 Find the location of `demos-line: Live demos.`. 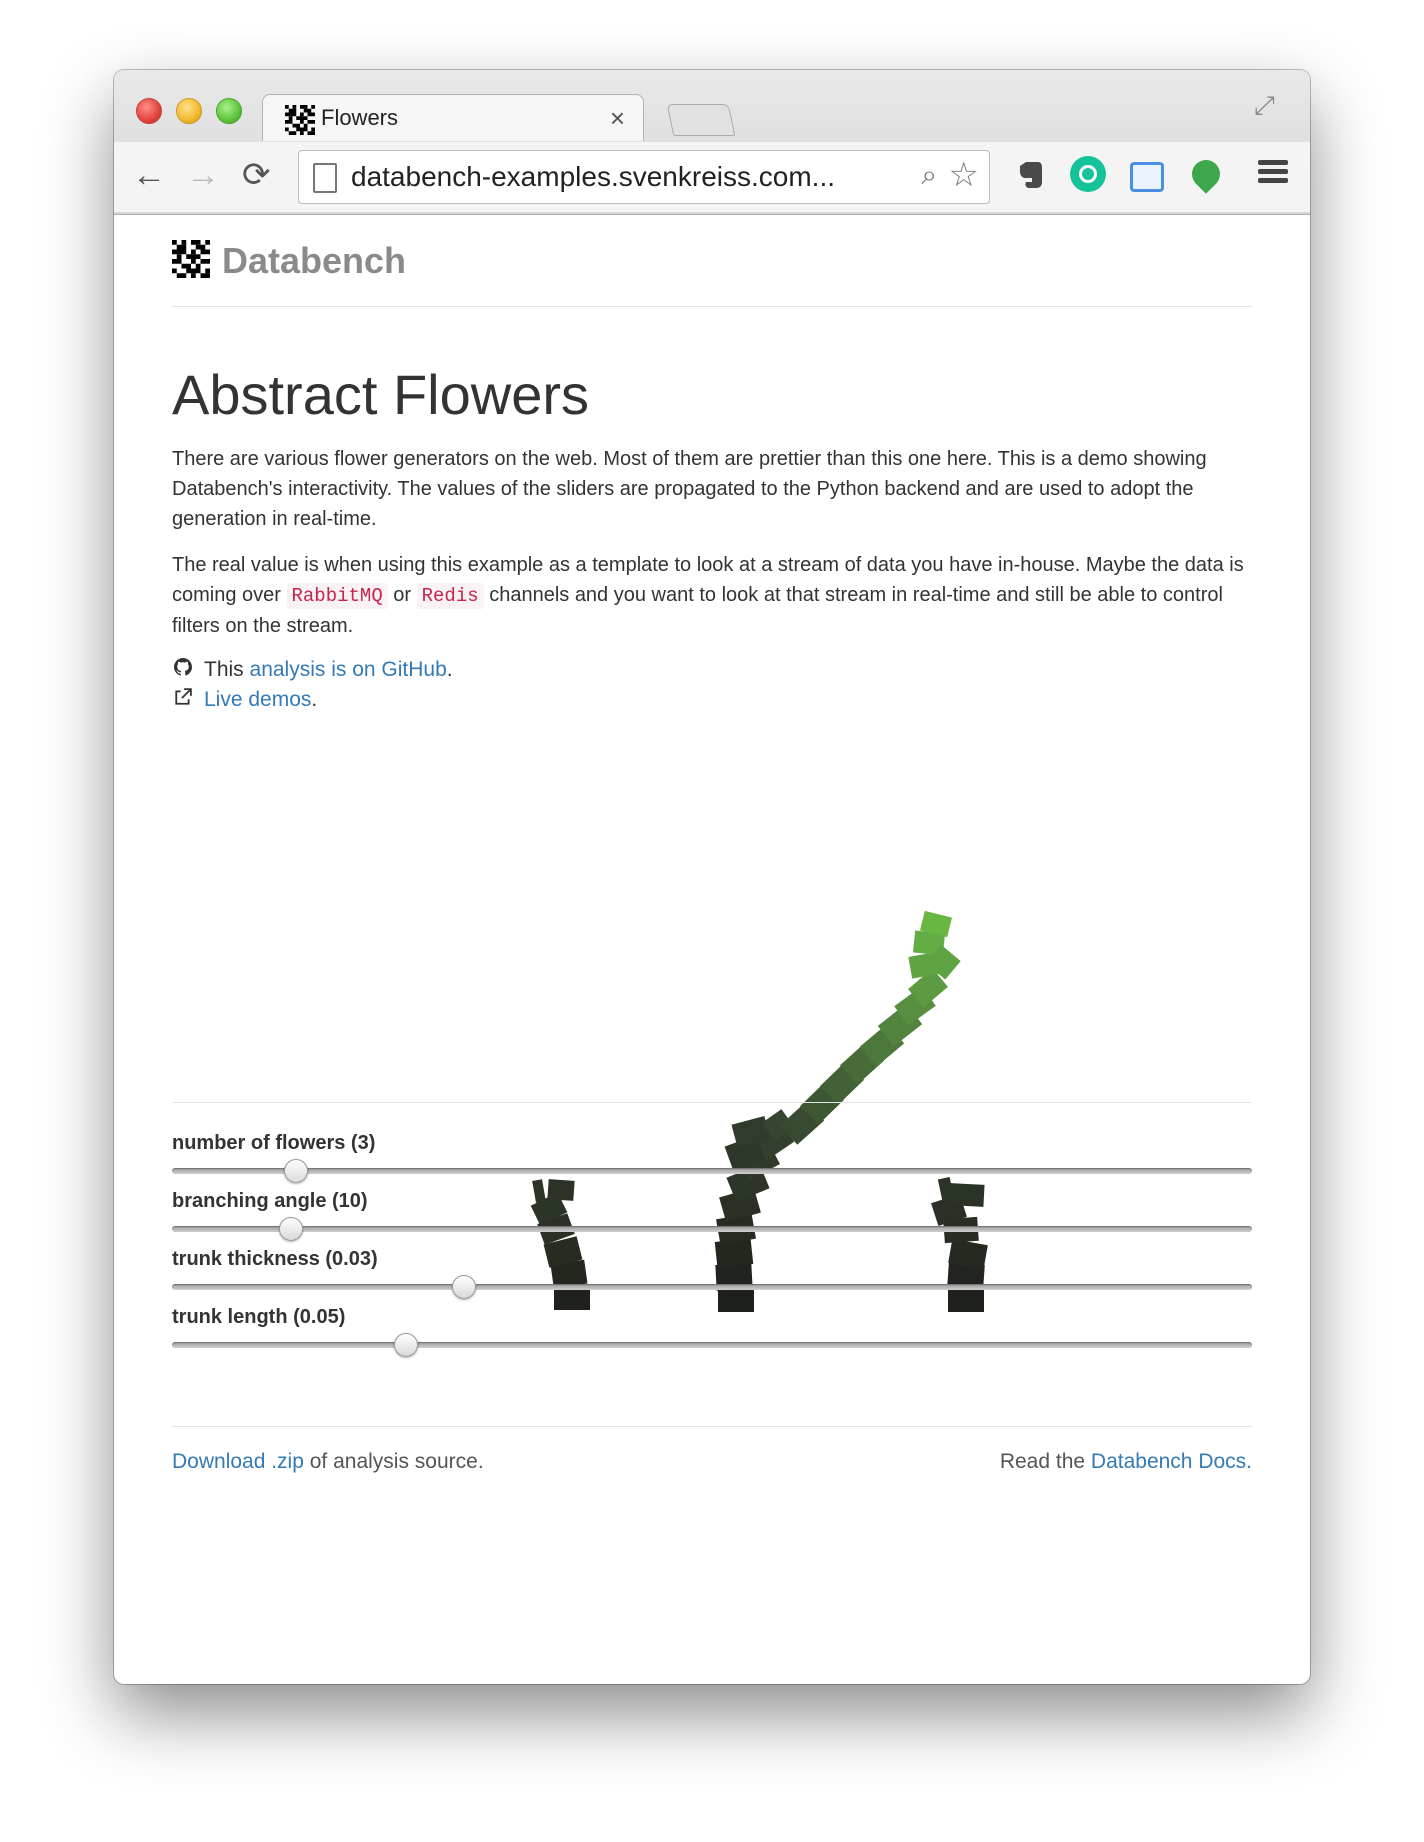

demos-line: Live demos. is located at coordinates (244, 700).